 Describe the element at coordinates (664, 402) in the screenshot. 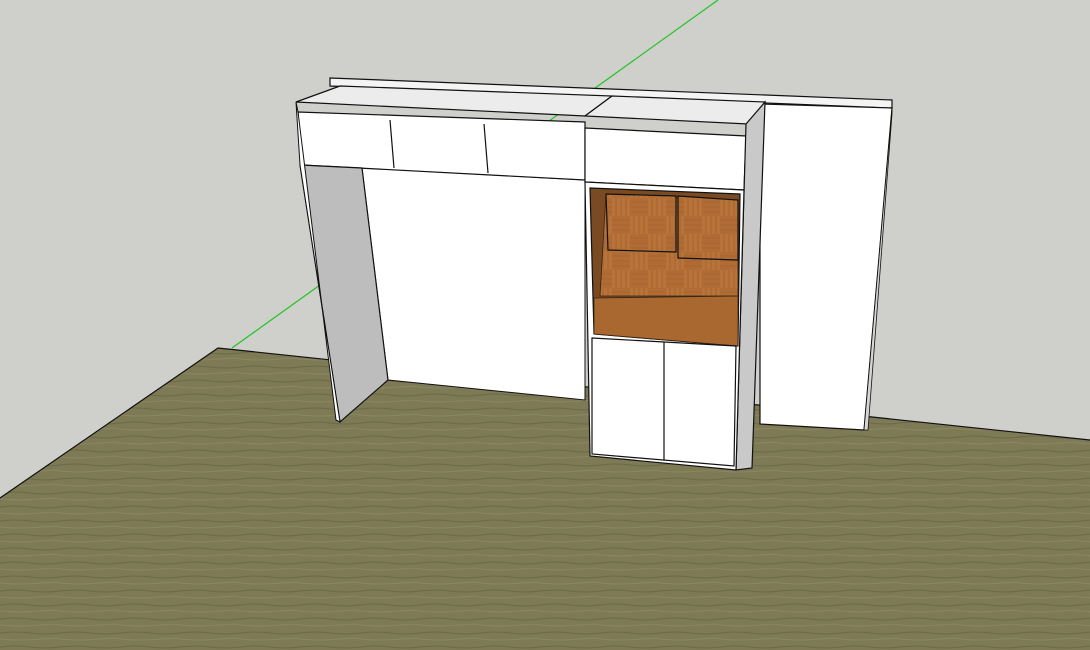

I see `lower-doors` at that location.